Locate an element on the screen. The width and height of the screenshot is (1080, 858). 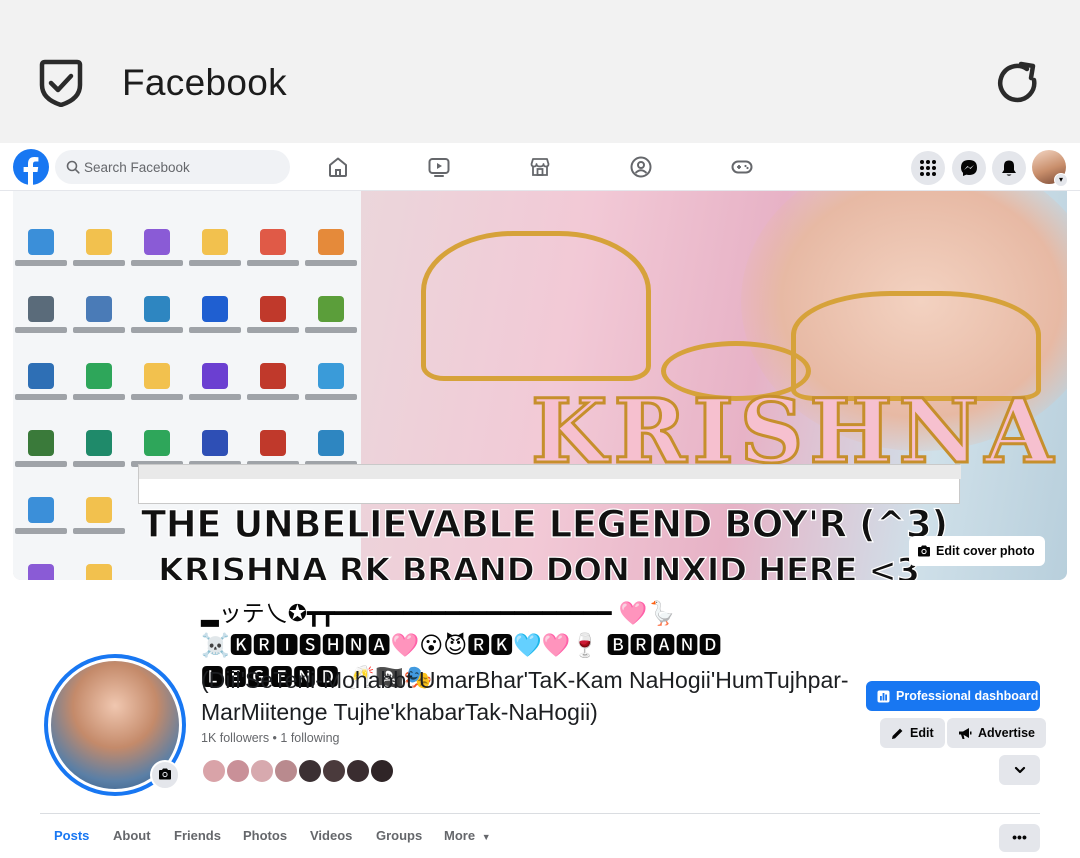
edit-cover-photo-label: Edit cover photo is located at coordinates (985, 551).